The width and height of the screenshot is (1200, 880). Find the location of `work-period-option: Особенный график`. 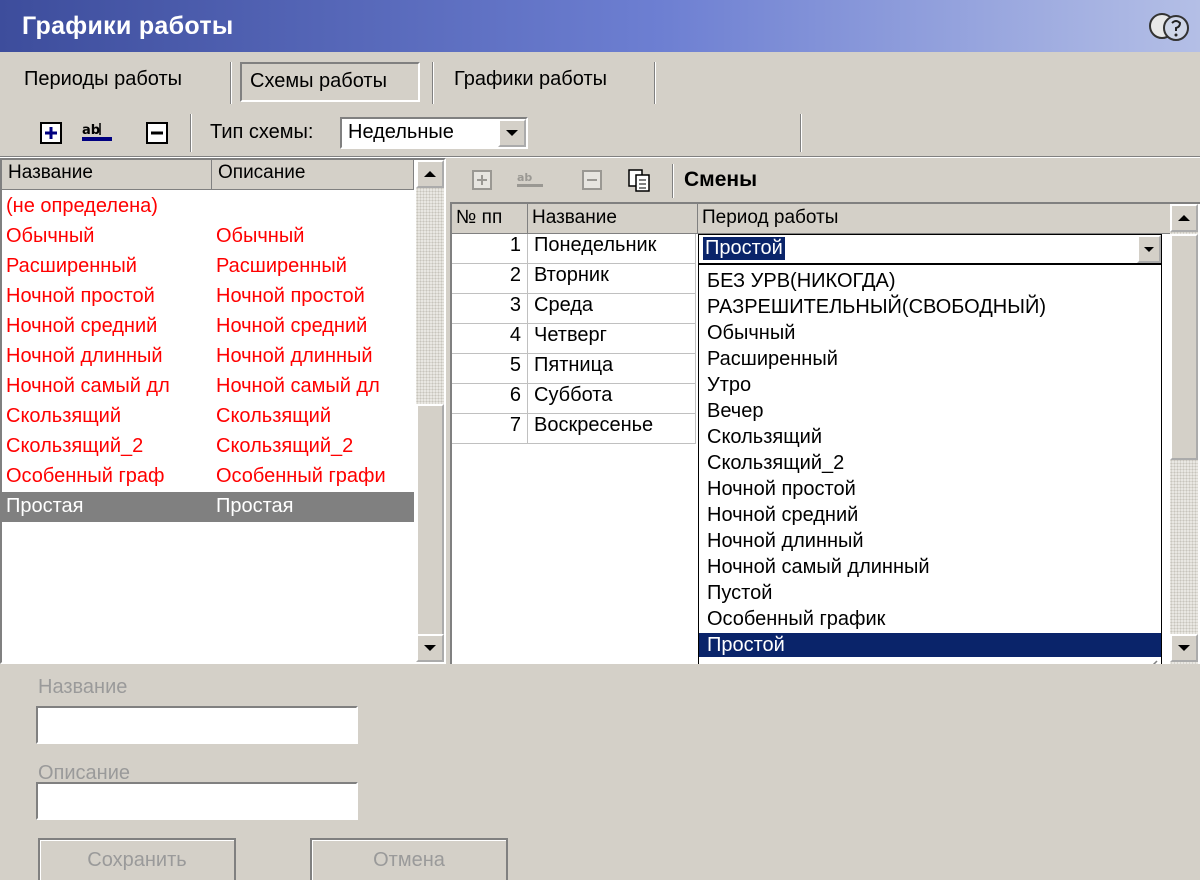

work-period-option: Особенный график is located at coordinates (930, 619).